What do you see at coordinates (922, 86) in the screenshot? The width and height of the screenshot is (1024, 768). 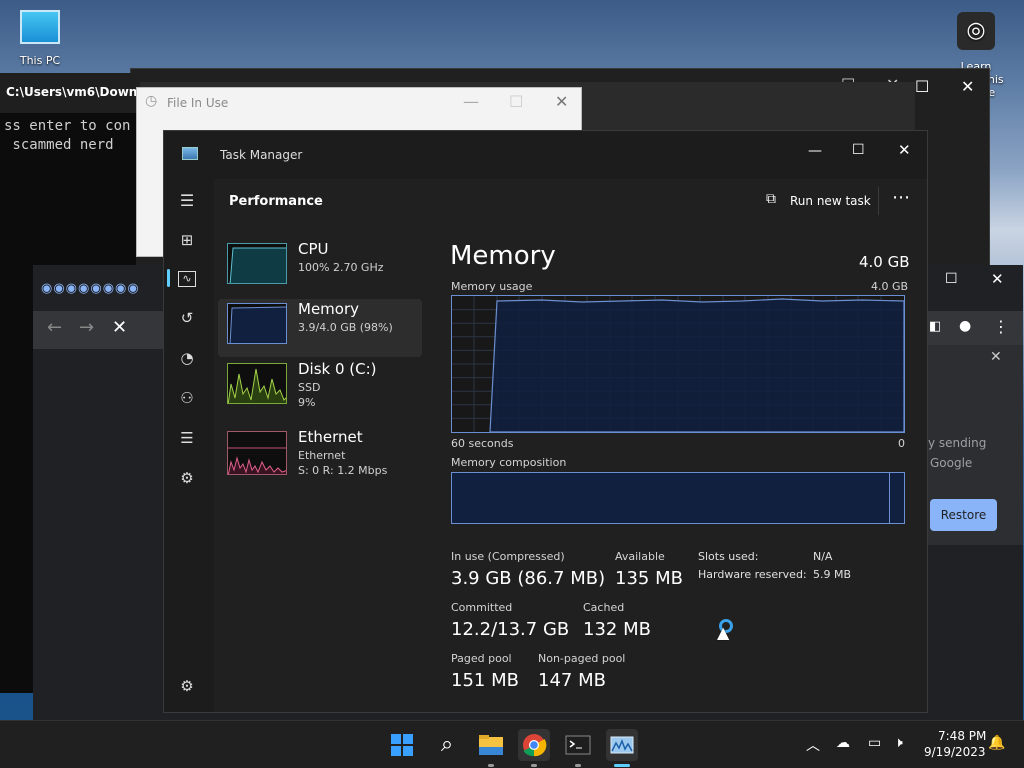 I see `maximize-icon-2: ☐` at bounding box center [922, 86].